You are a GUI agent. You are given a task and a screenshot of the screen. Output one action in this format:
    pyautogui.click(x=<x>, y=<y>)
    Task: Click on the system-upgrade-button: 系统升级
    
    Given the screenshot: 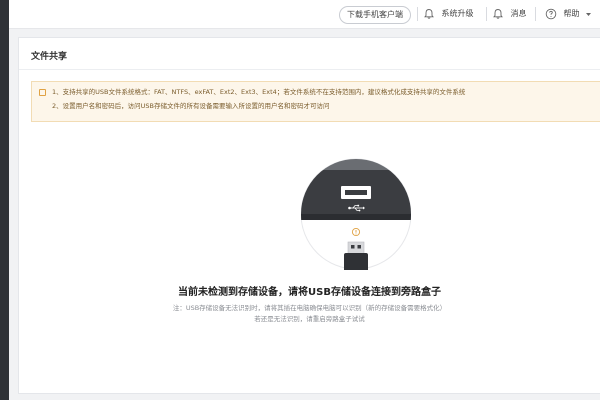 What is the action you would take?
    pyautogui.click(x=448, y=14)
    